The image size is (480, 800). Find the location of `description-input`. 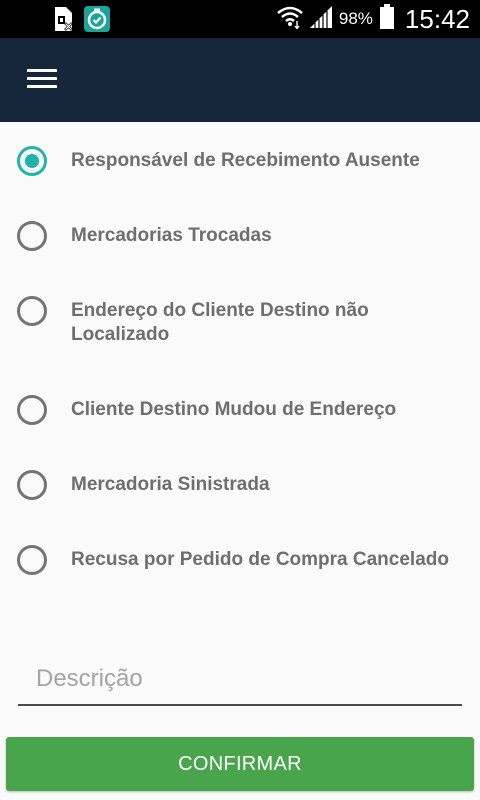

description-input is located at coordinates (240, 677).